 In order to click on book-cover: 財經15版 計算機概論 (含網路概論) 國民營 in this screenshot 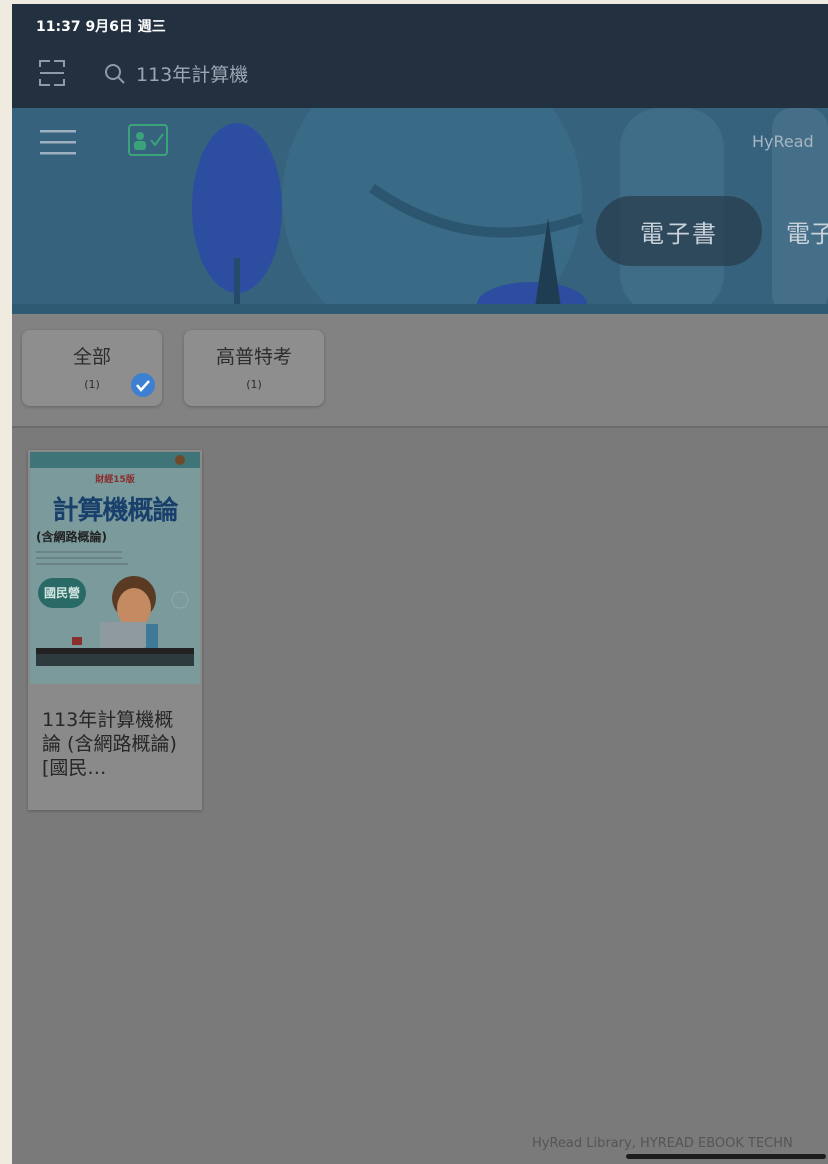, I will do `click(115, 568)`.